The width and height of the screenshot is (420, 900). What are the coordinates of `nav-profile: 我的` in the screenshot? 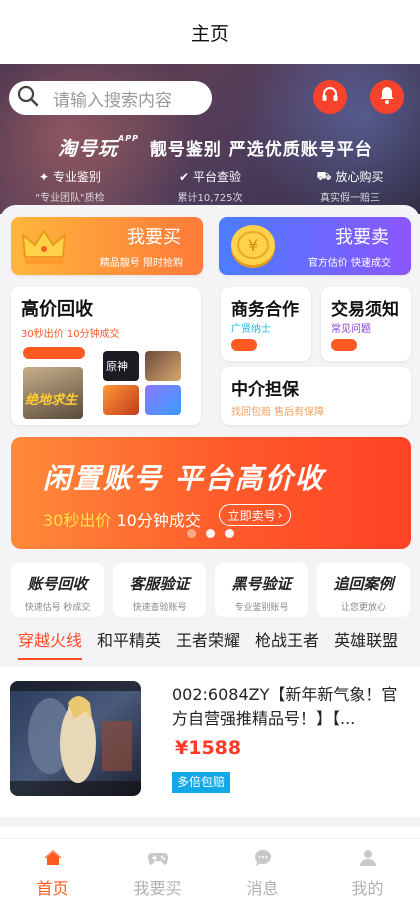 It's located at (367, 869).